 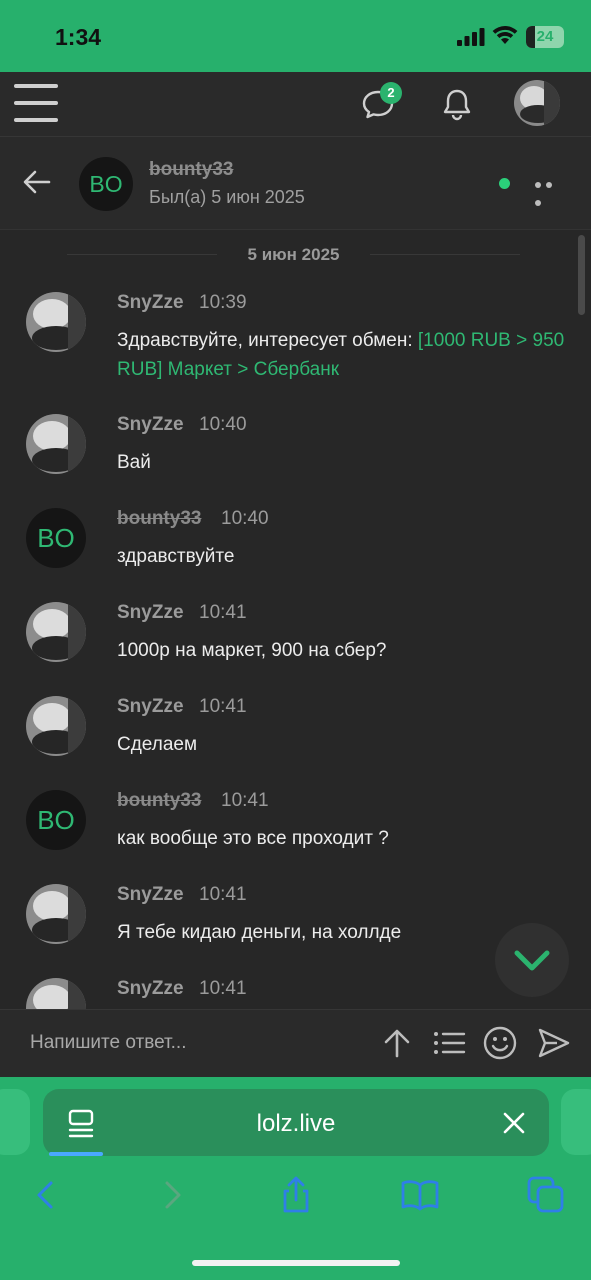 I want to click on upload-icon, so click(x=397, y=1043).